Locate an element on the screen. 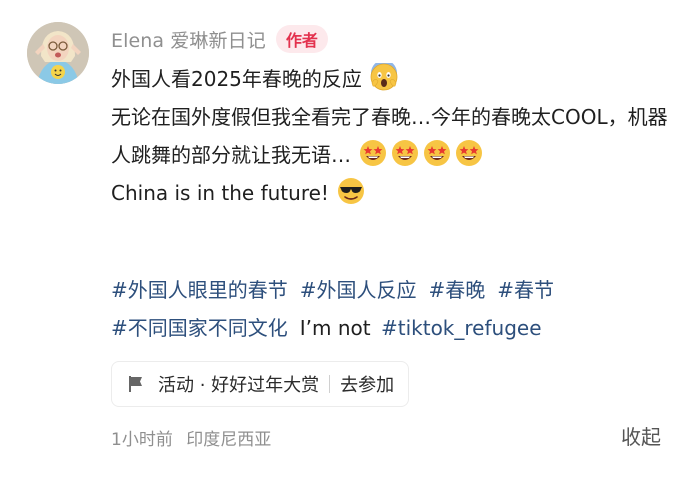  activity-chip: 活动 · 好好过年大赏 去参加 is located at coordinates (260, 384).